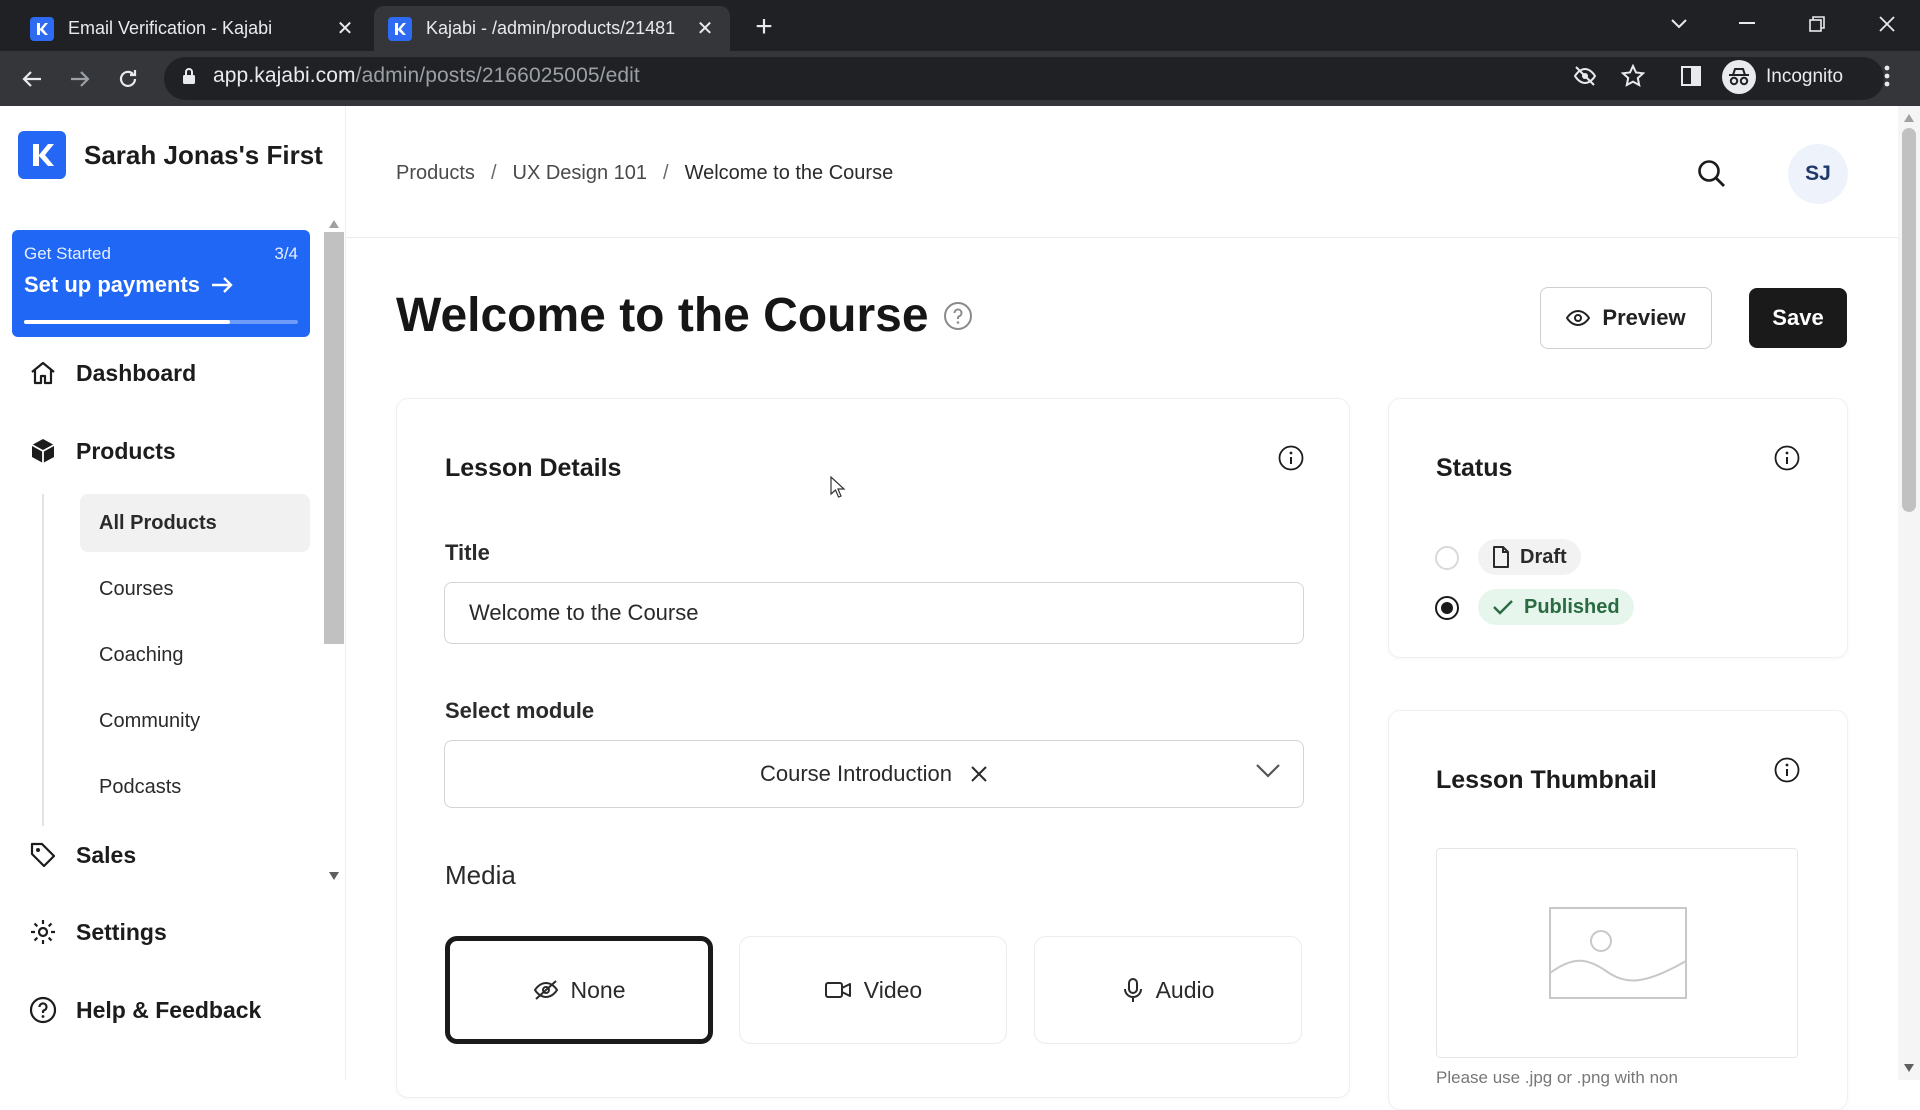 This screenshot has width=1920, height=1110. I want to click on media-video-label: Video, so click(893, 989).